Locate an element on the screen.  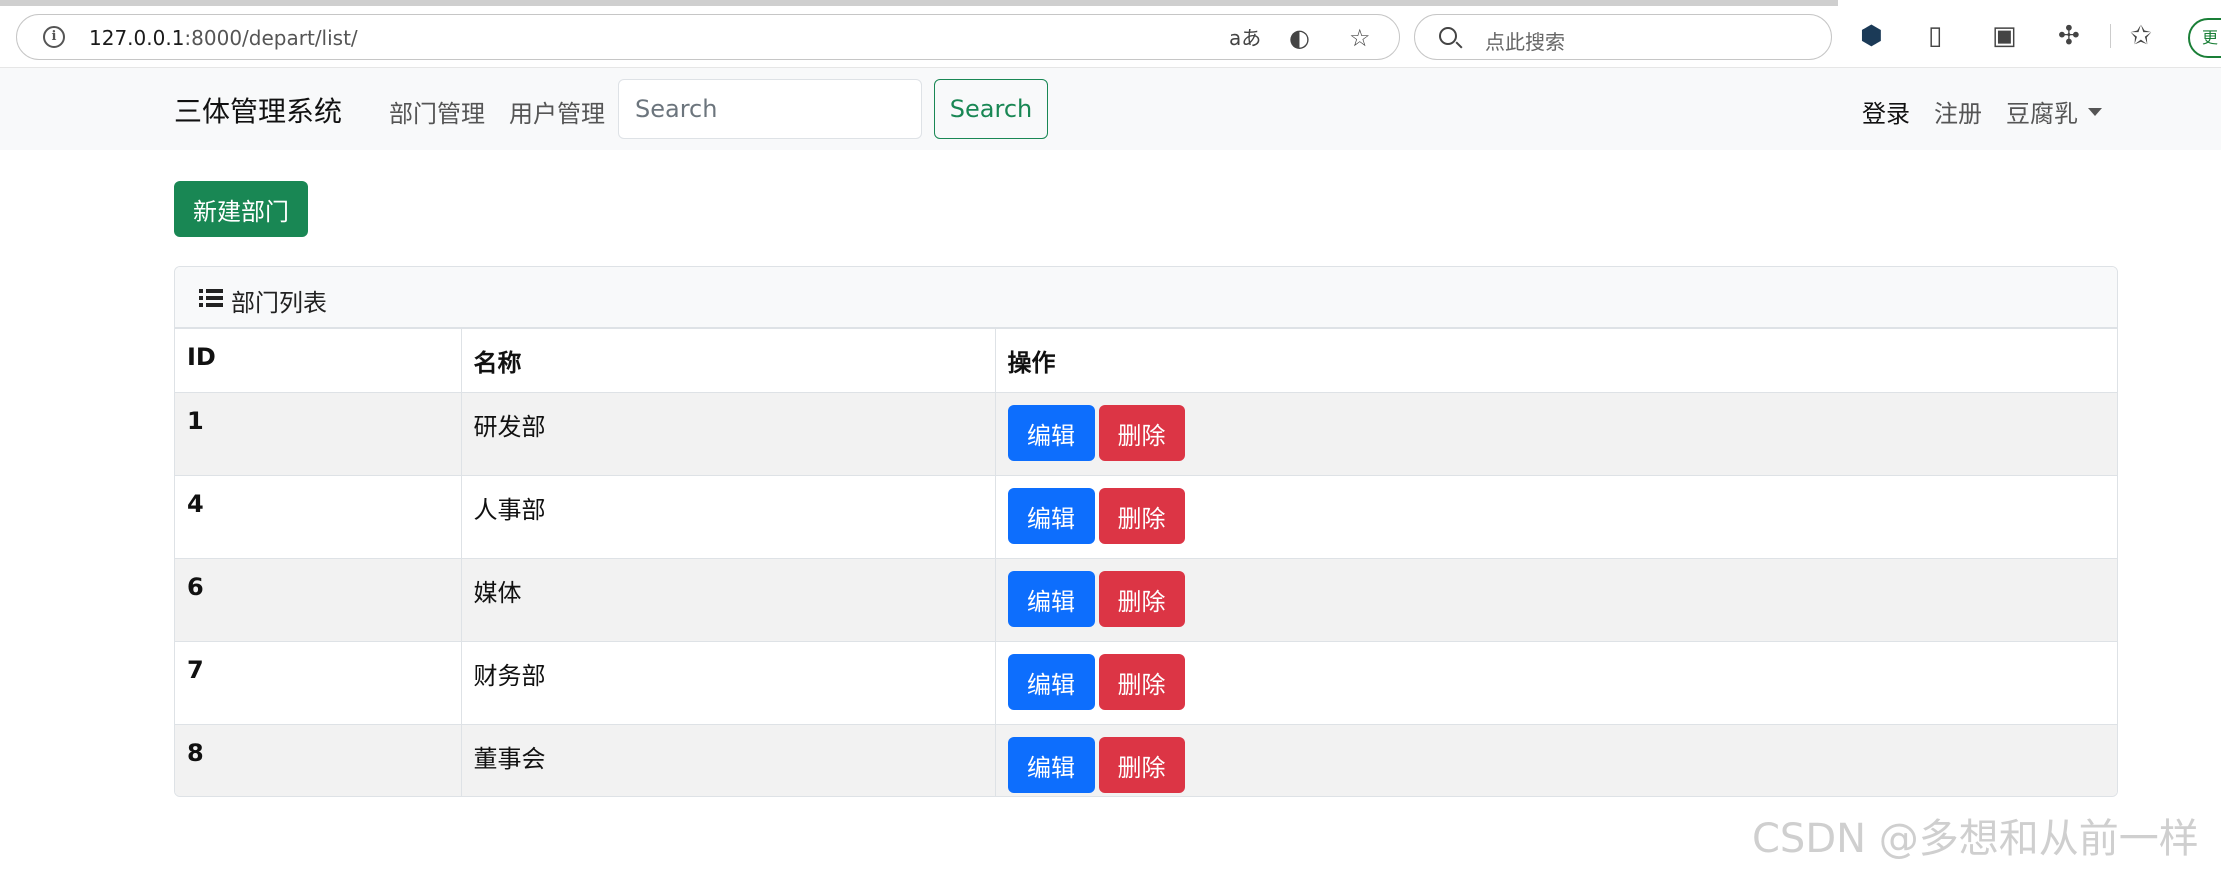
column-header-name: 名称 is located at coordinates (728, 361).